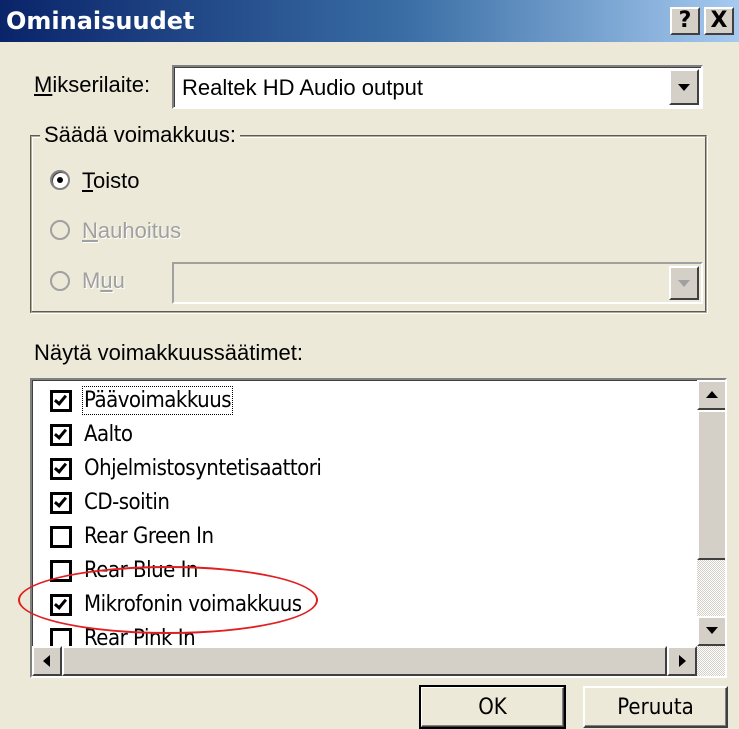  I want to click on title-bar: Ominaisuudet ? X, so click(369, 21).